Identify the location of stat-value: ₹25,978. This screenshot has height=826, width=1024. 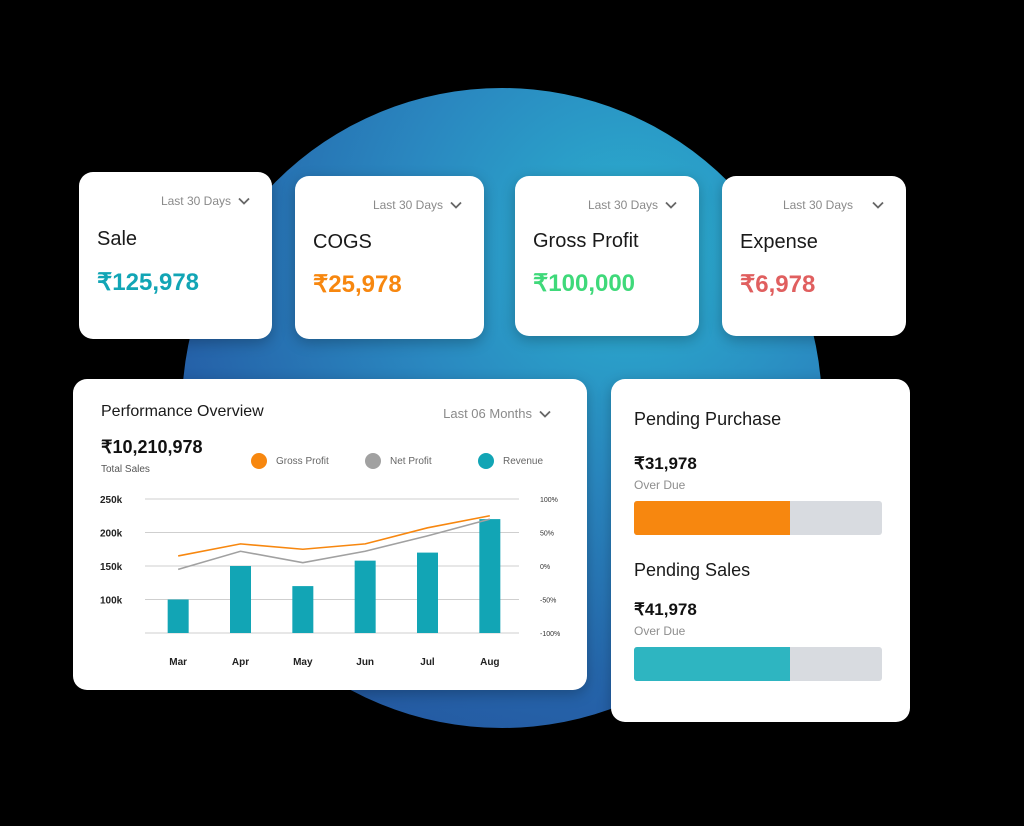
(357, 284).